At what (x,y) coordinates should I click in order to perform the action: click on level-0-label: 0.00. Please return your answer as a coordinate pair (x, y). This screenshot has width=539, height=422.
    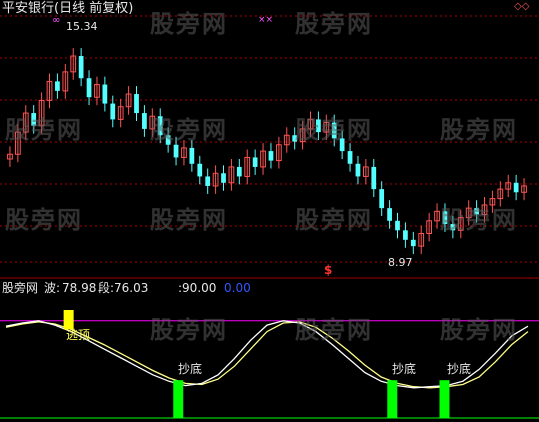
    Looking at the image, I should click on (237, 288).